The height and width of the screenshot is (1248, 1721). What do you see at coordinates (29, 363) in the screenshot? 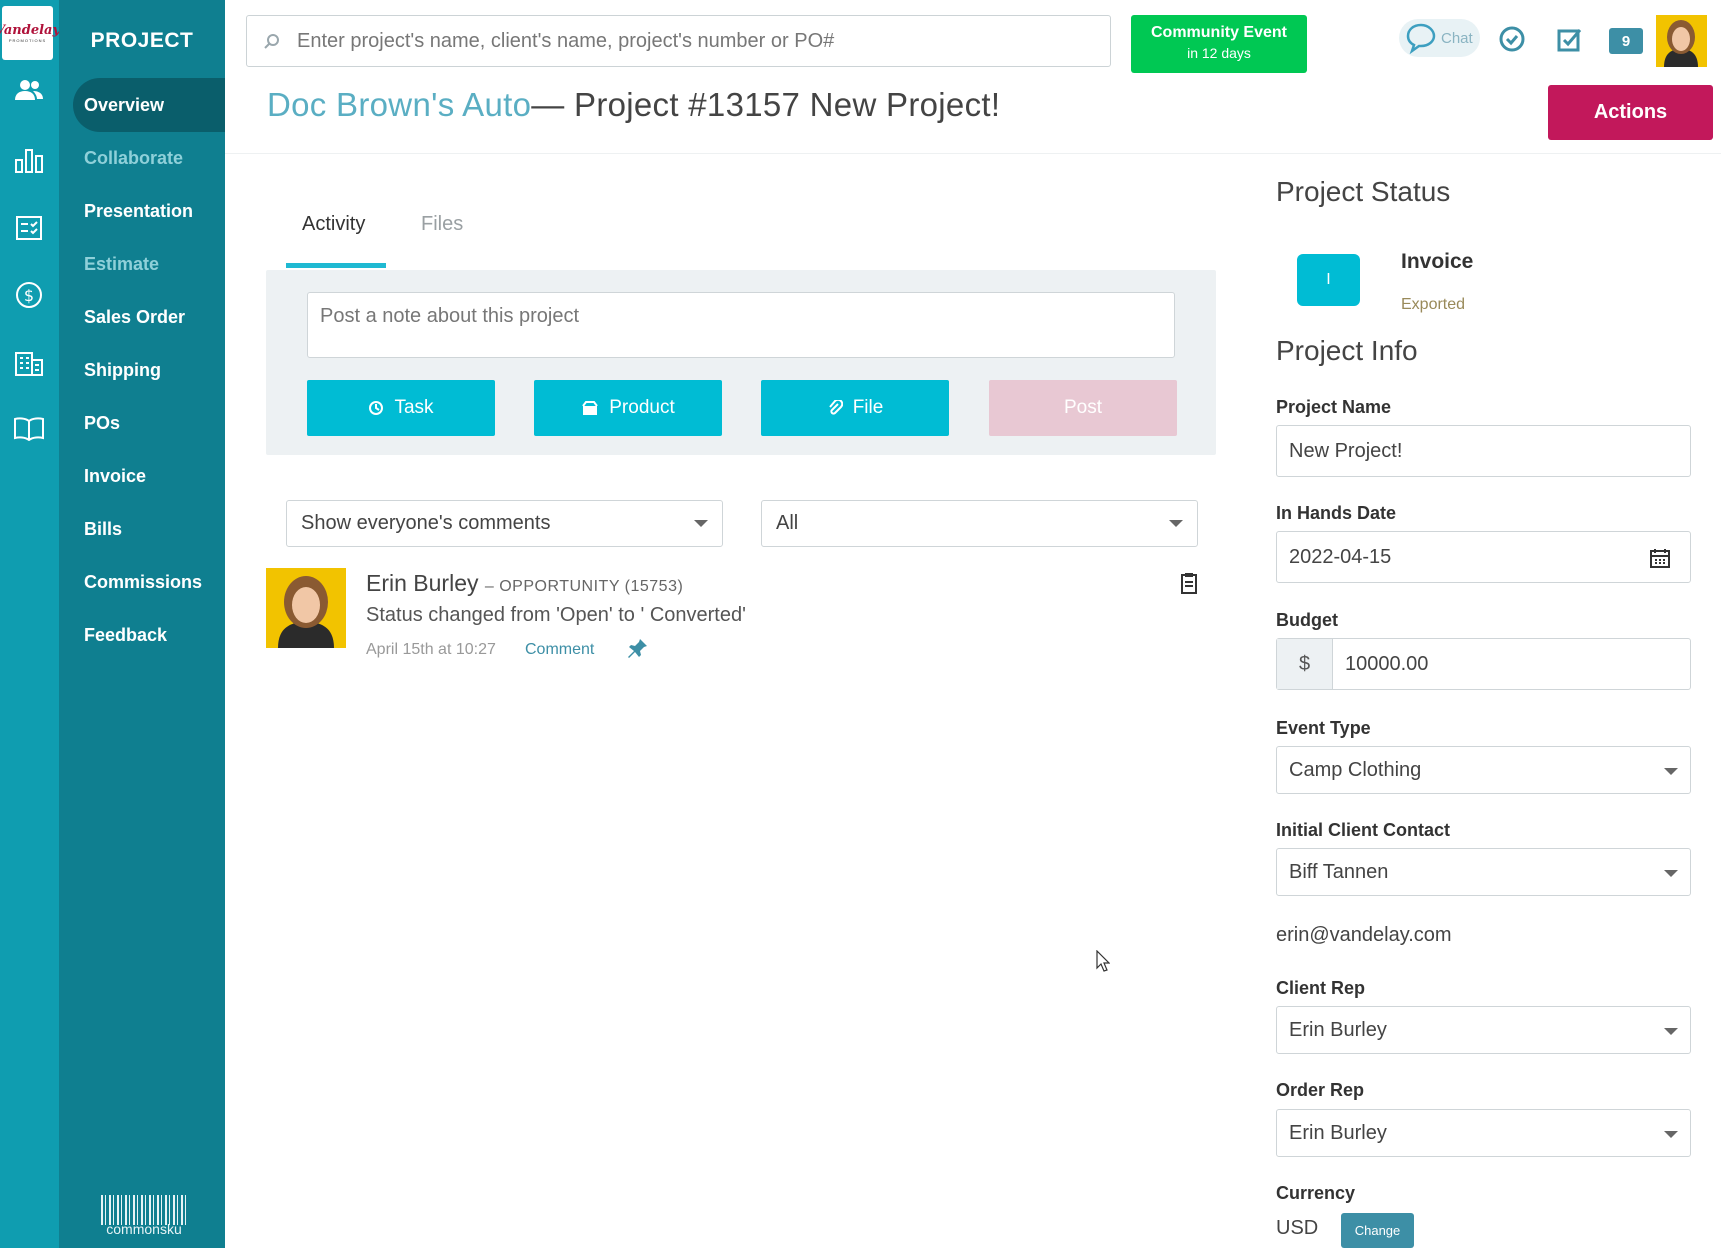
I see `building-icon` at bounding box center [29, 363].